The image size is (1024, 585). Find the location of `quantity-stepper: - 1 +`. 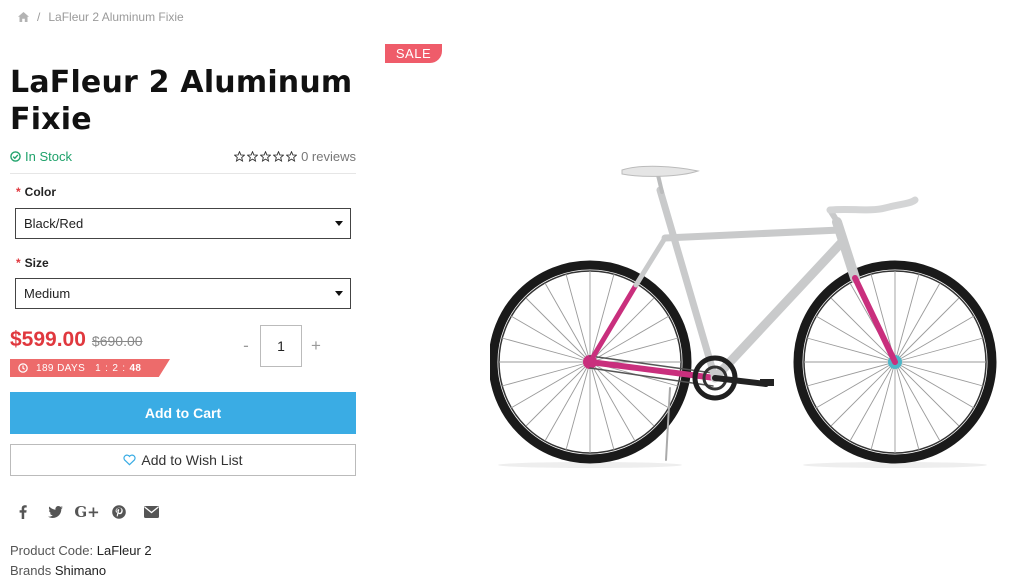

quantity-stepper: - 1 + is located at coordinates (281, 346).